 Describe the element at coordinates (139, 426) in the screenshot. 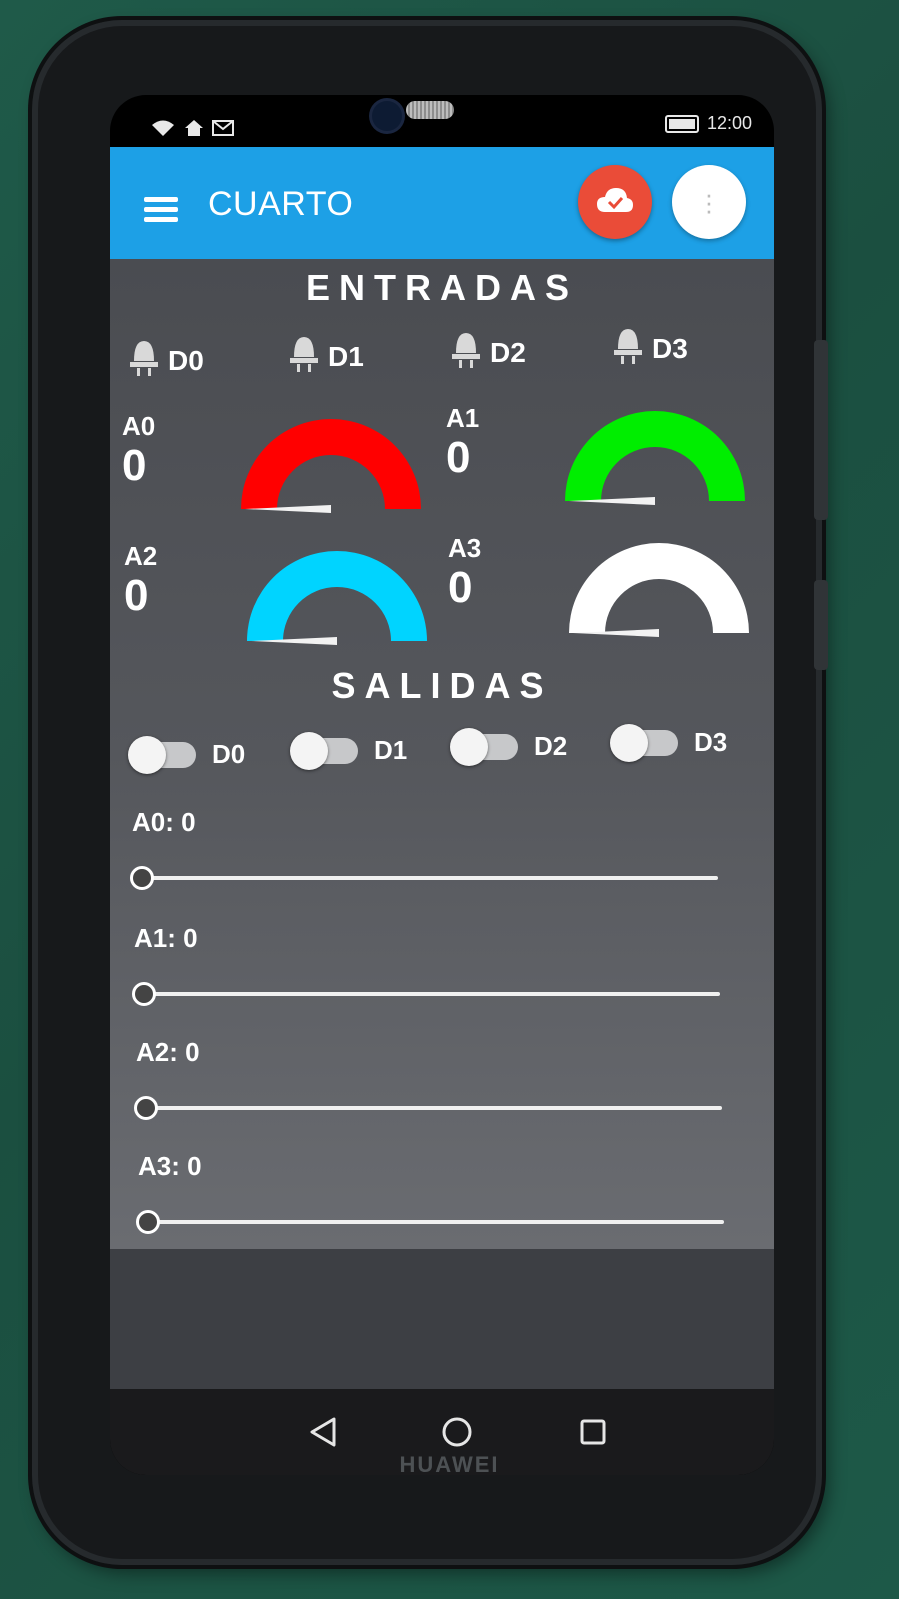

I see `analog-label-a0: A0` at that location.